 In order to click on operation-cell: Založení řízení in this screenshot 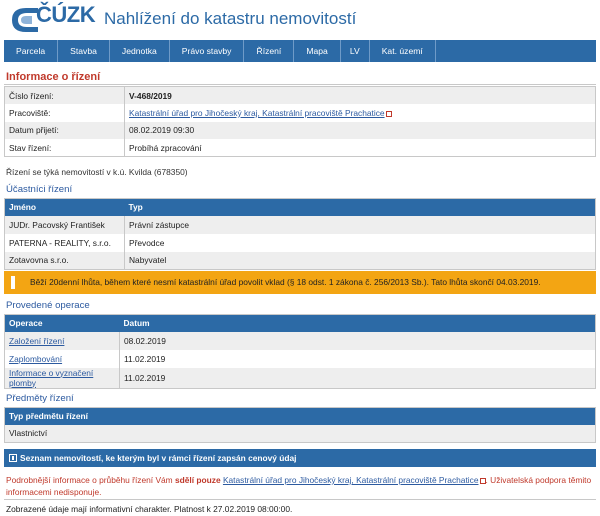, I will do `click(62, 340)`.